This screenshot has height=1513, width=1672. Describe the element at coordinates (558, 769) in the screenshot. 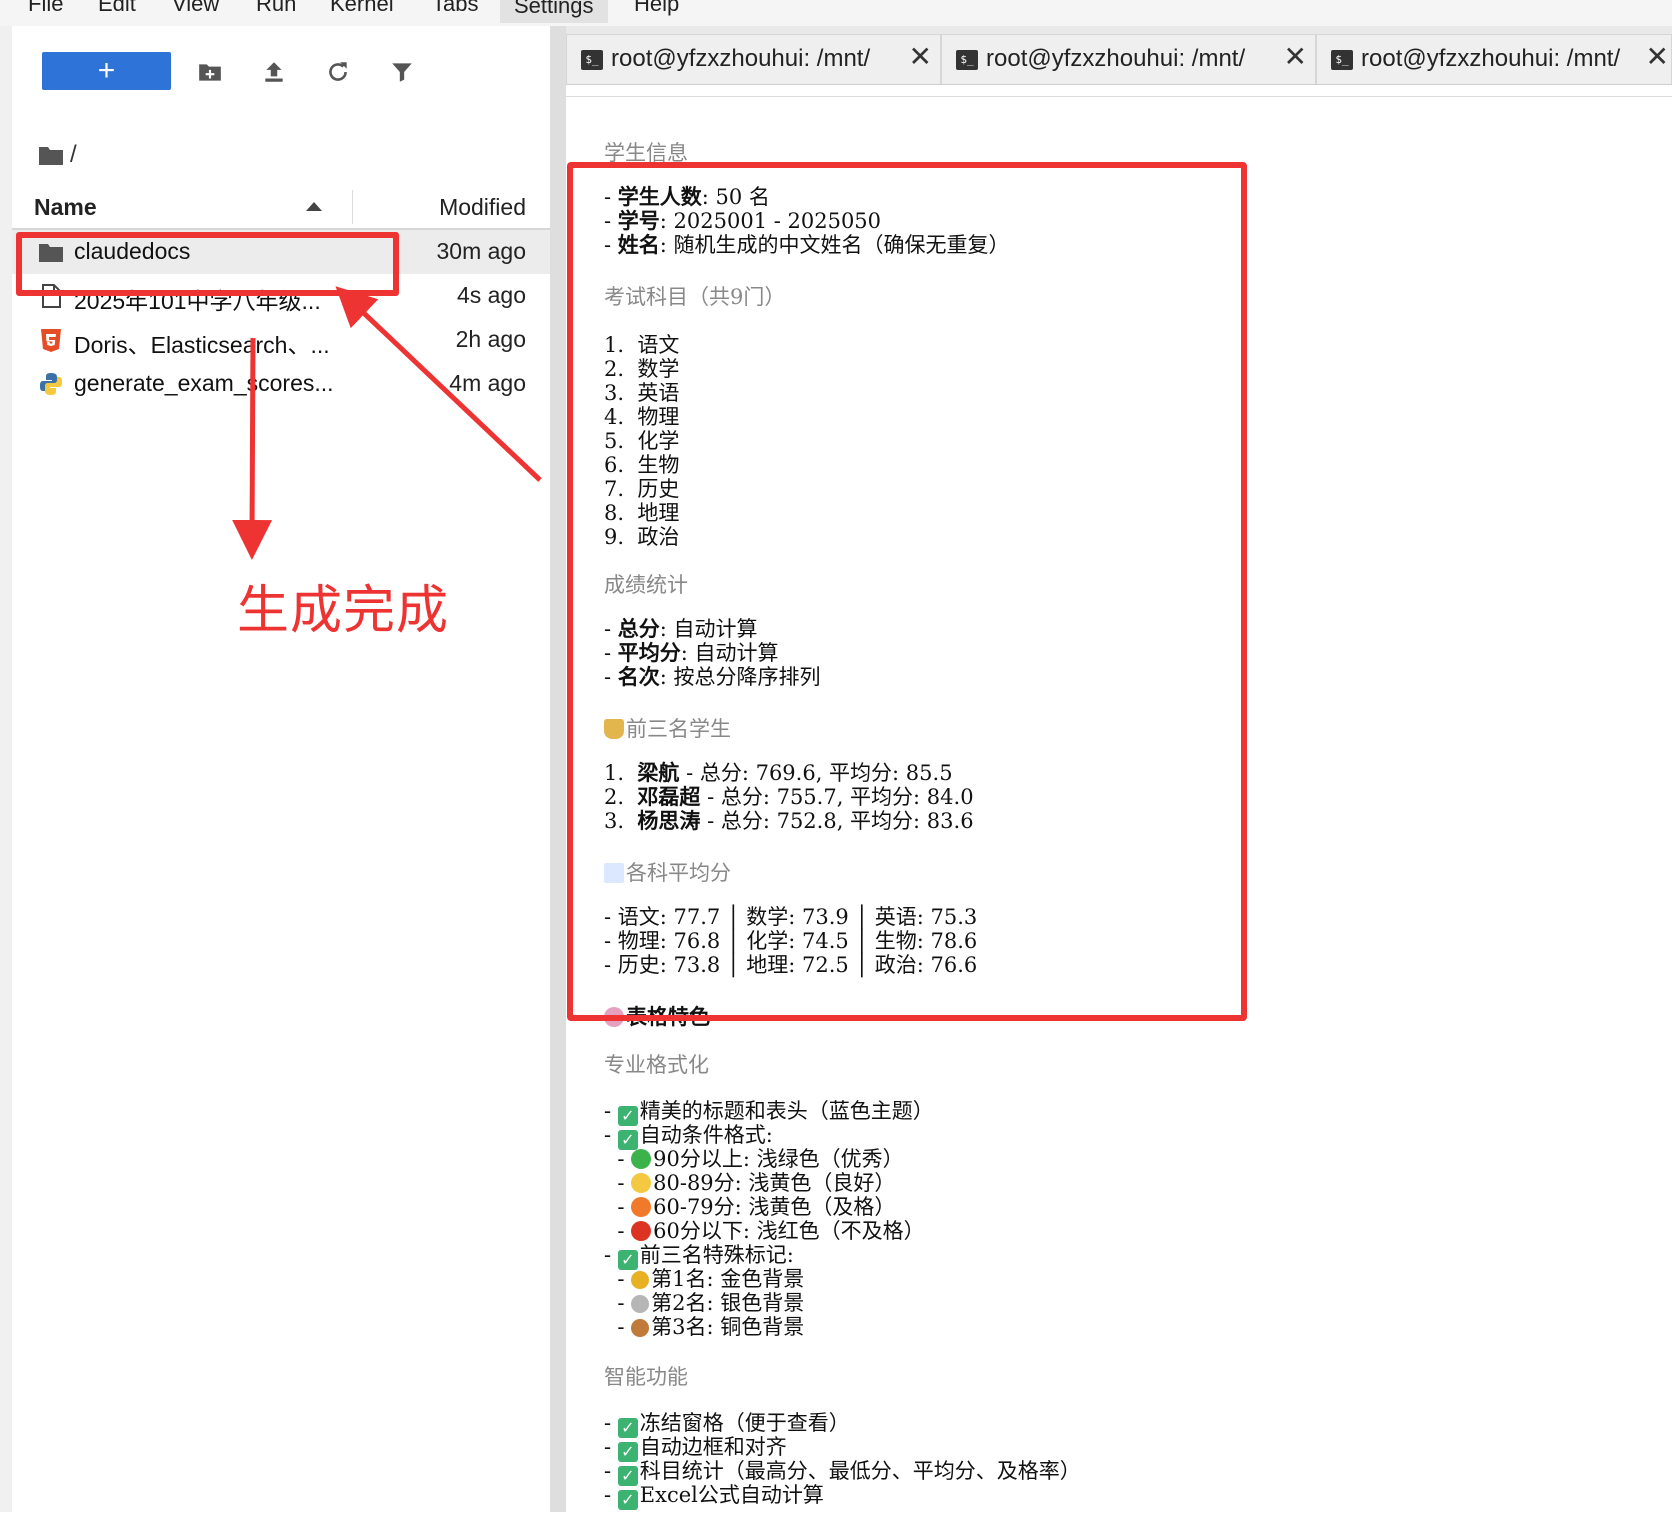

I see `panel-resize-handle` at that location.